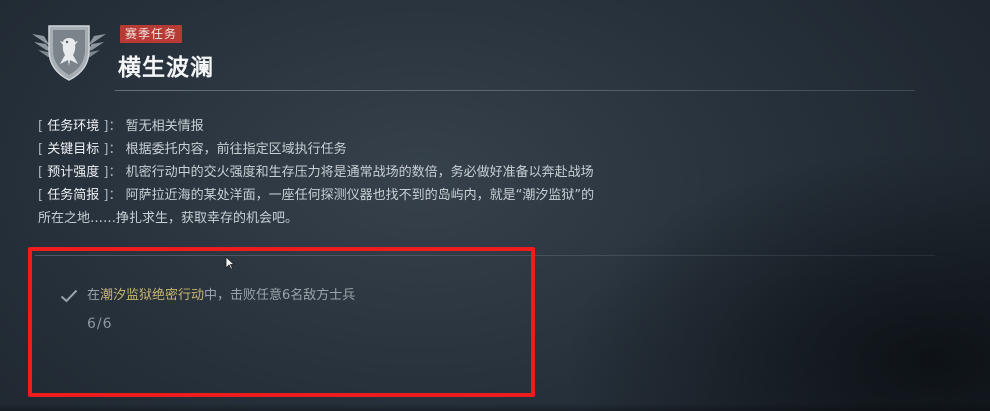 The image size is (990, 411). I want to click on mission-title: 横生波澜, so click(166, 68).